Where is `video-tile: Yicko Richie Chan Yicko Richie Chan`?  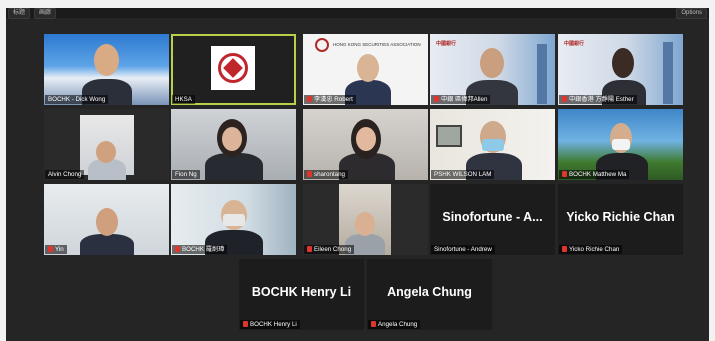 video-tile: Yicko Richie Chan Yicko Richie Chan is located at coordinates (620, 219).